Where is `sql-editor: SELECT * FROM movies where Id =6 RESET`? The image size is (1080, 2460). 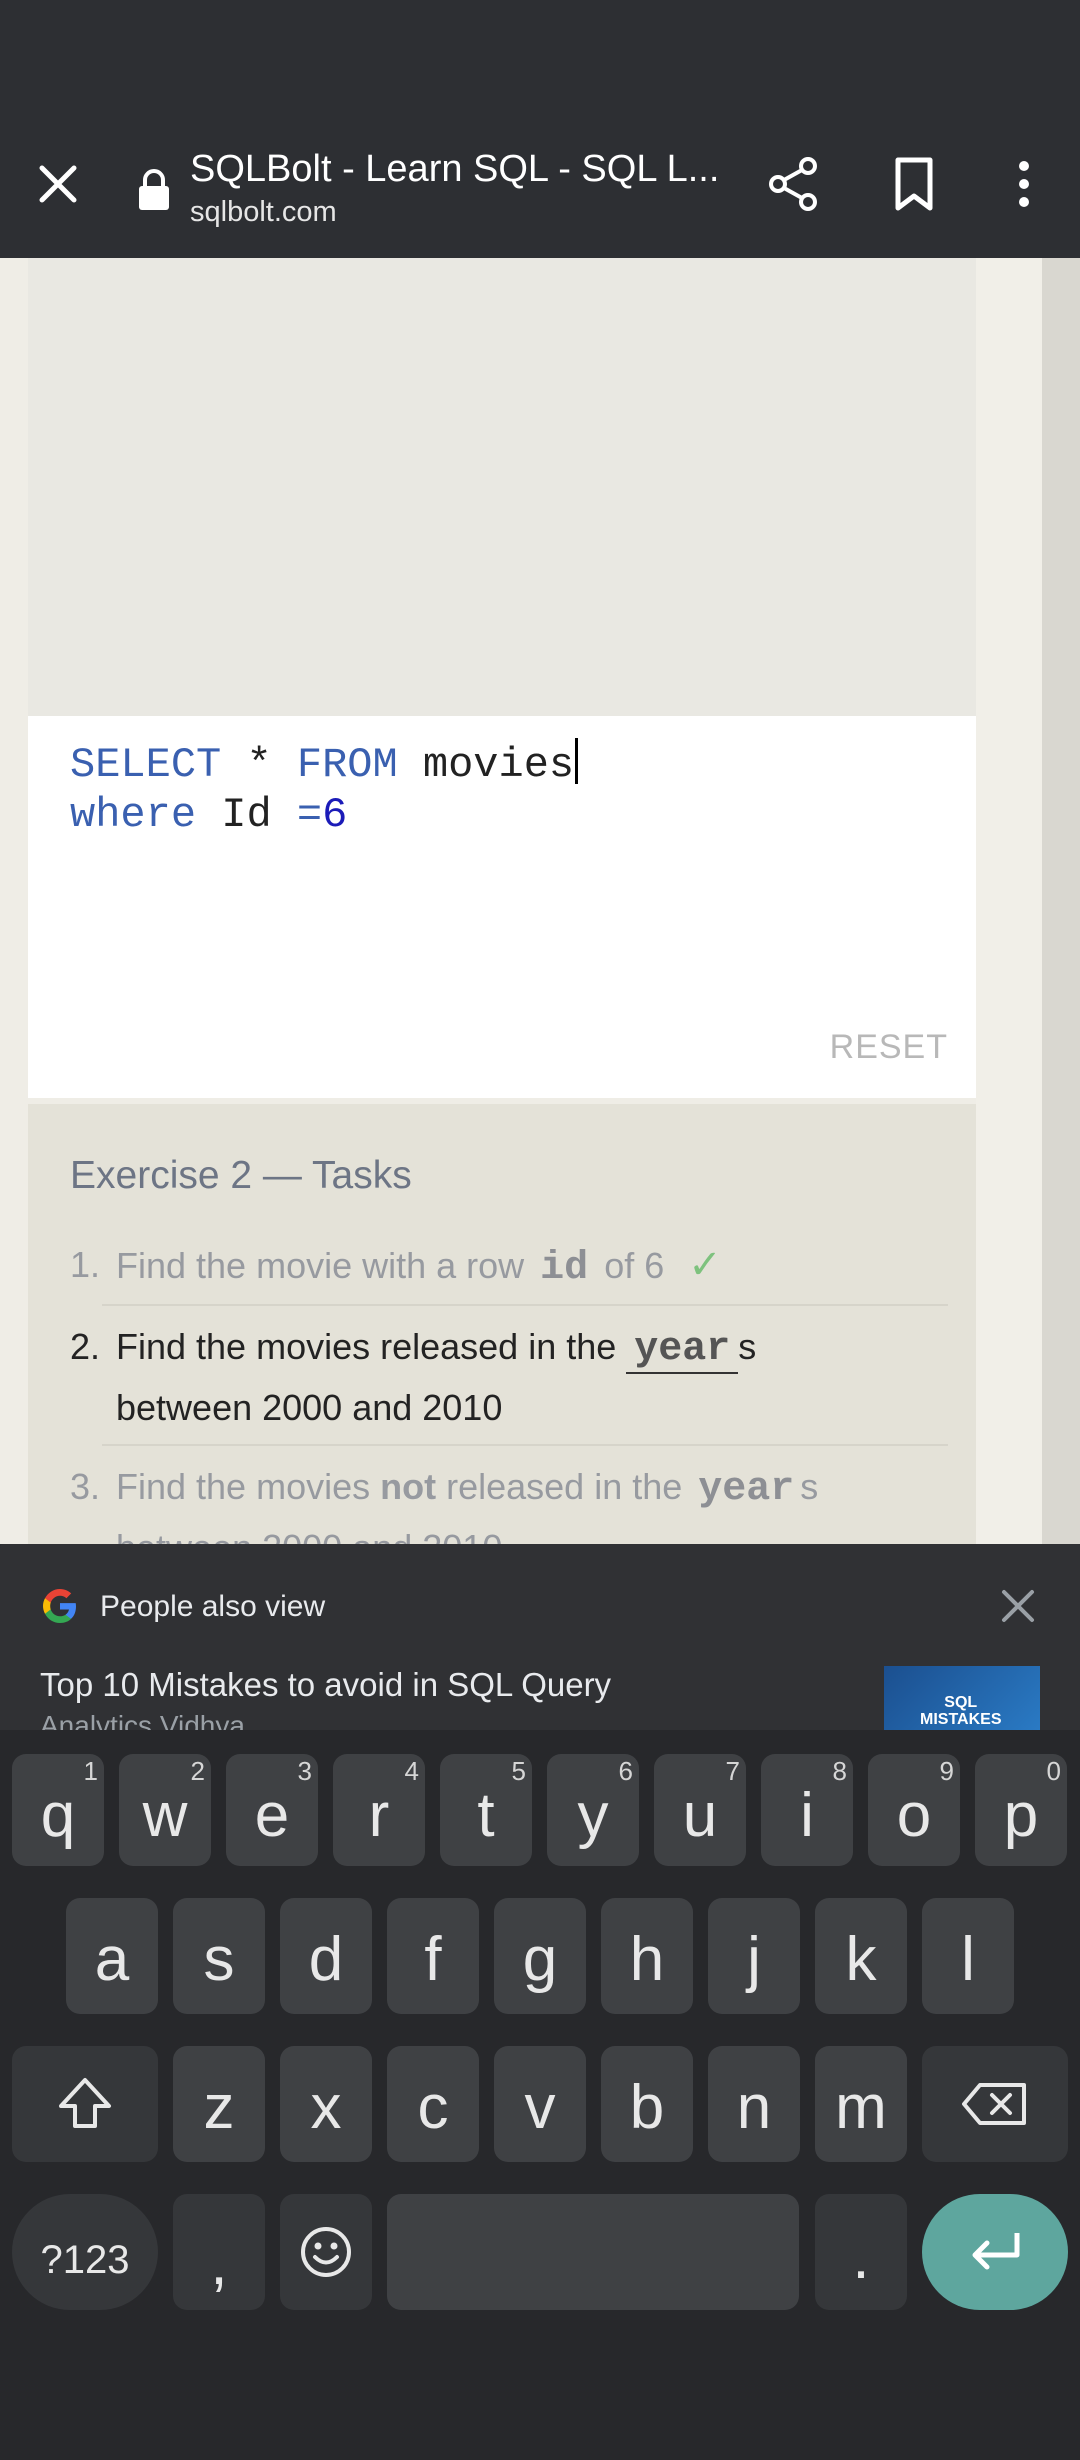
sql-editor: SELECT * FROM movies where Id =6 RESET is located at coordinates (502, 907).